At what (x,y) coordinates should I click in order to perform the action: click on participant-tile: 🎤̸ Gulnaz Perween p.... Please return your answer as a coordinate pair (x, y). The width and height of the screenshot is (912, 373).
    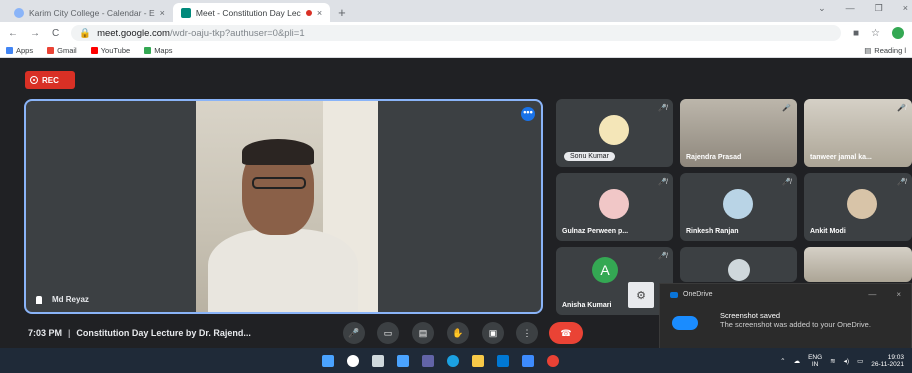
    Looking at the image, I should click on (614, 207).